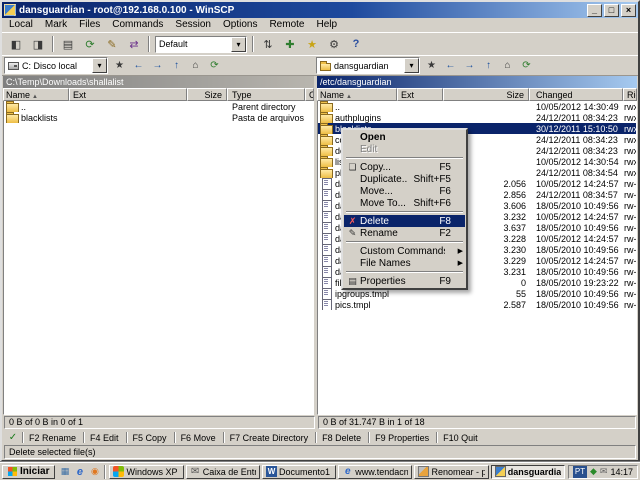  What do you see at coordinates (404, 221) in the screenshot?
I see `context-menu-item: ✗ Delete F8` at bounding box center [404, 221].